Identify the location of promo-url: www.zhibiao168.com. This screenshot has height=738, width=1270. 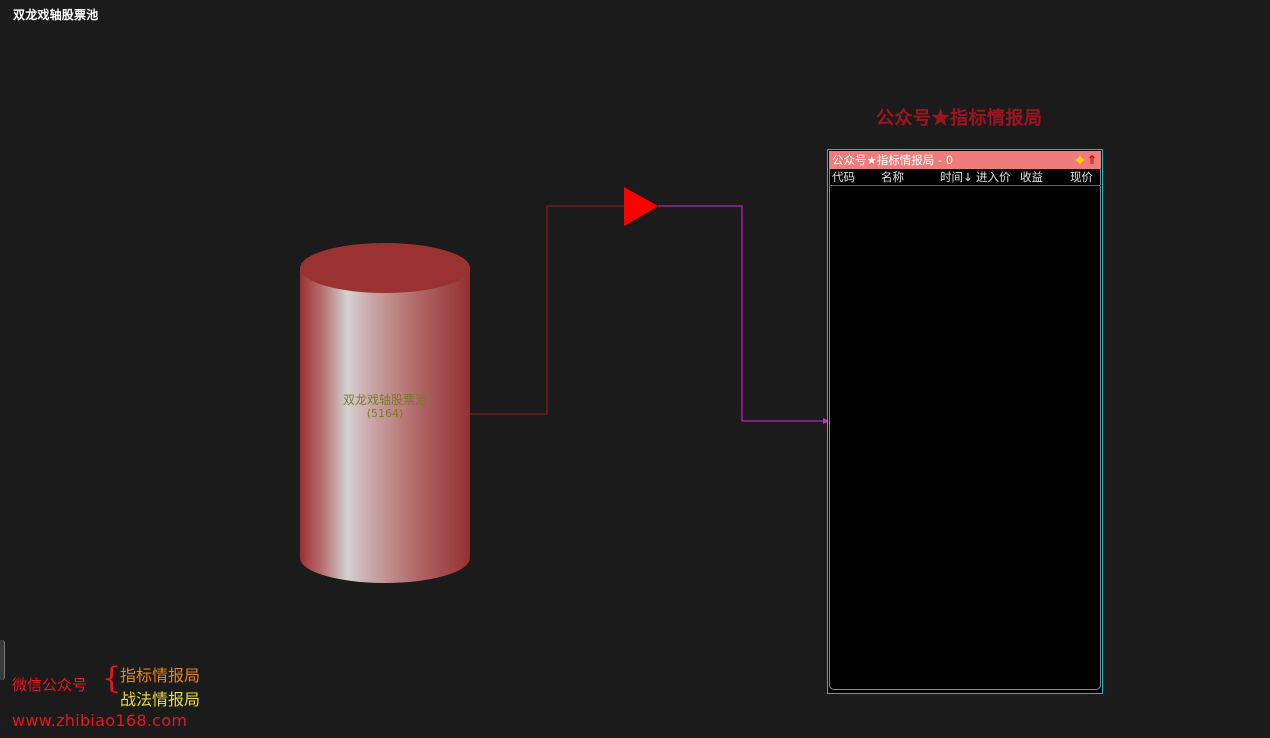
(100, 720).